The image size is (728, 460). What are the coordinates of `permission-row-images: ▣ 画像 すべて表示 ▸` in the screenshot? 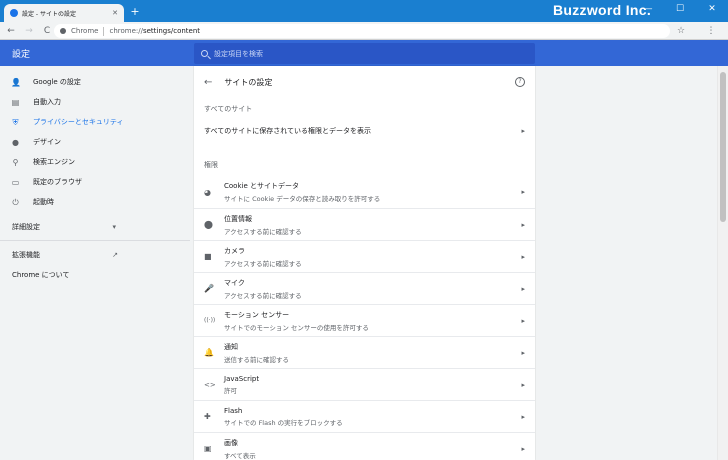 It's located at (364, 446).